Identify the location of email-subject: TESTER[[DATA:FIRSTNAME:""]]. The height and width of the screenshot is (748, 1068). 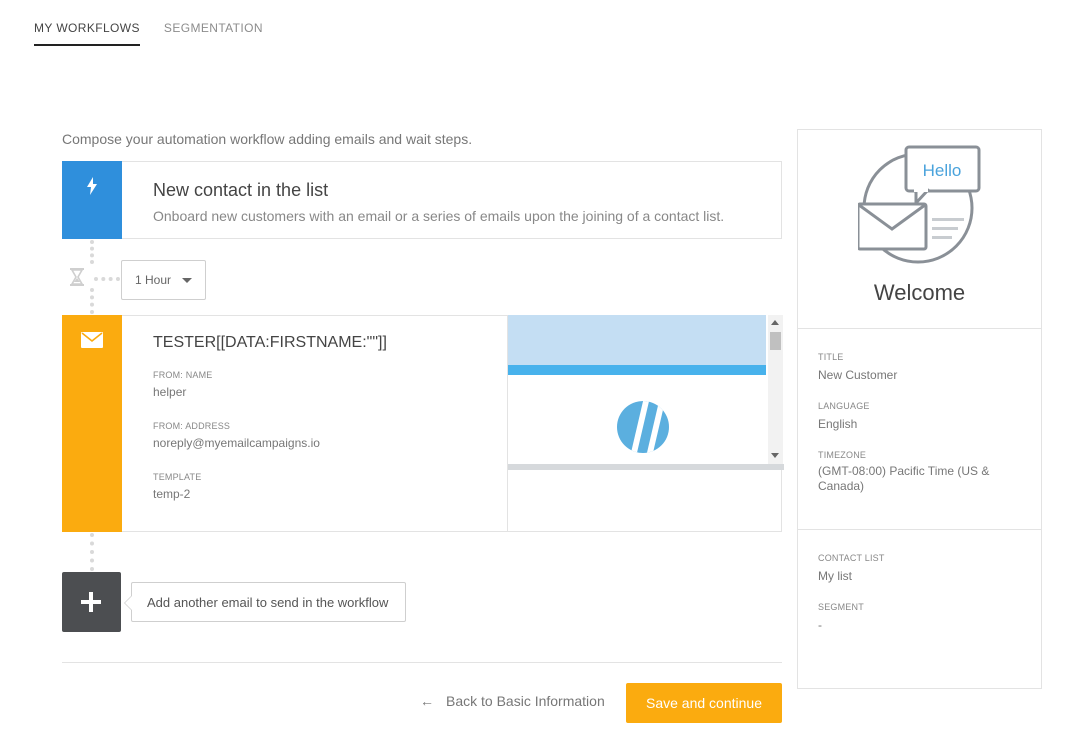
(270, 342).